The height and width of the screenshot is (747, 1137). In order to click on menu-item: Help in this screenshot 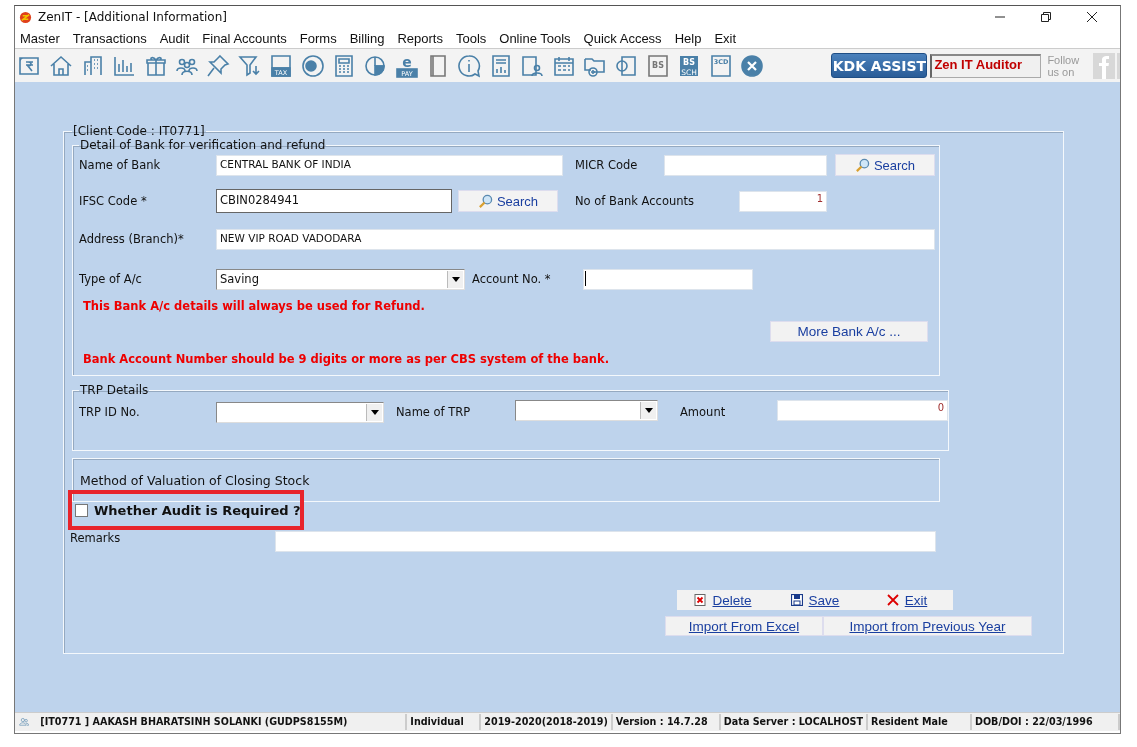, I will do `click(688, 38)`.